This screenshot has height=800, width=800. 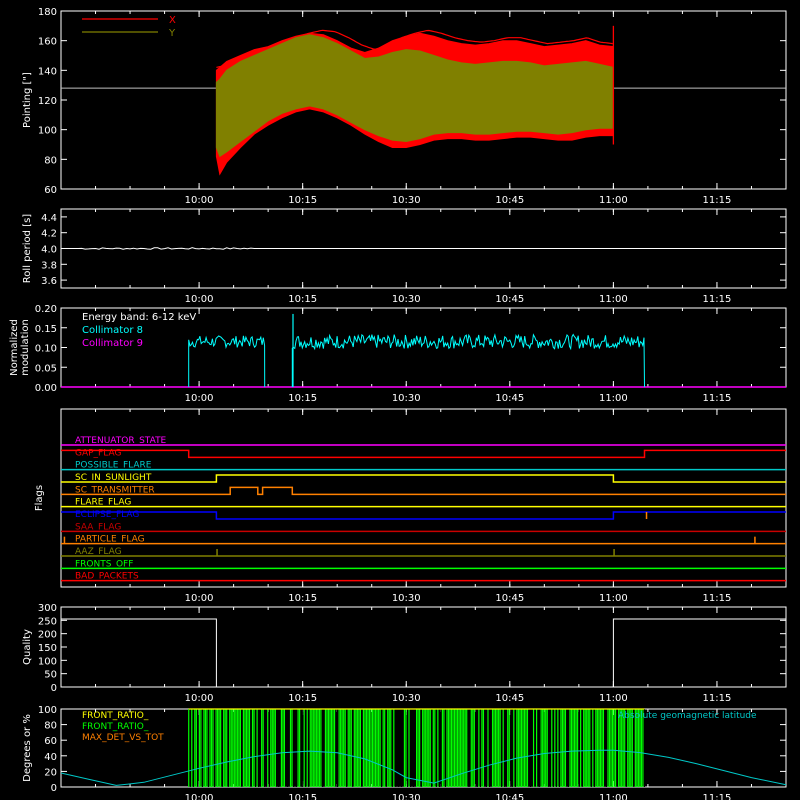 I want to click on pointing-ytick-label: 140, so click(x=47, y=71).